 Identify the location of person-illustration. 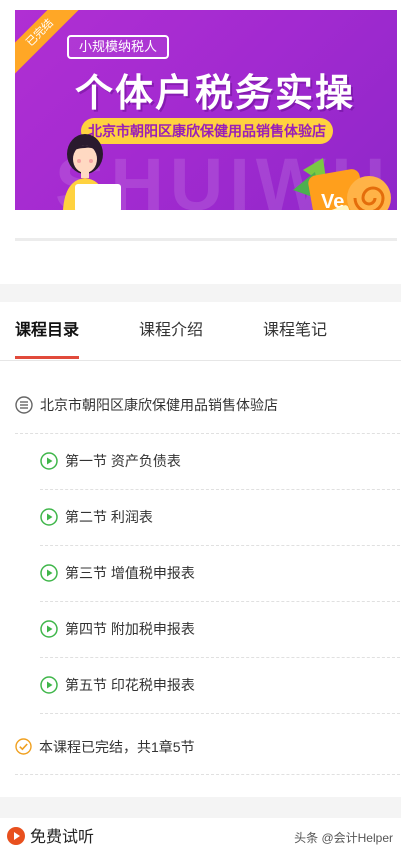
(92, 172).